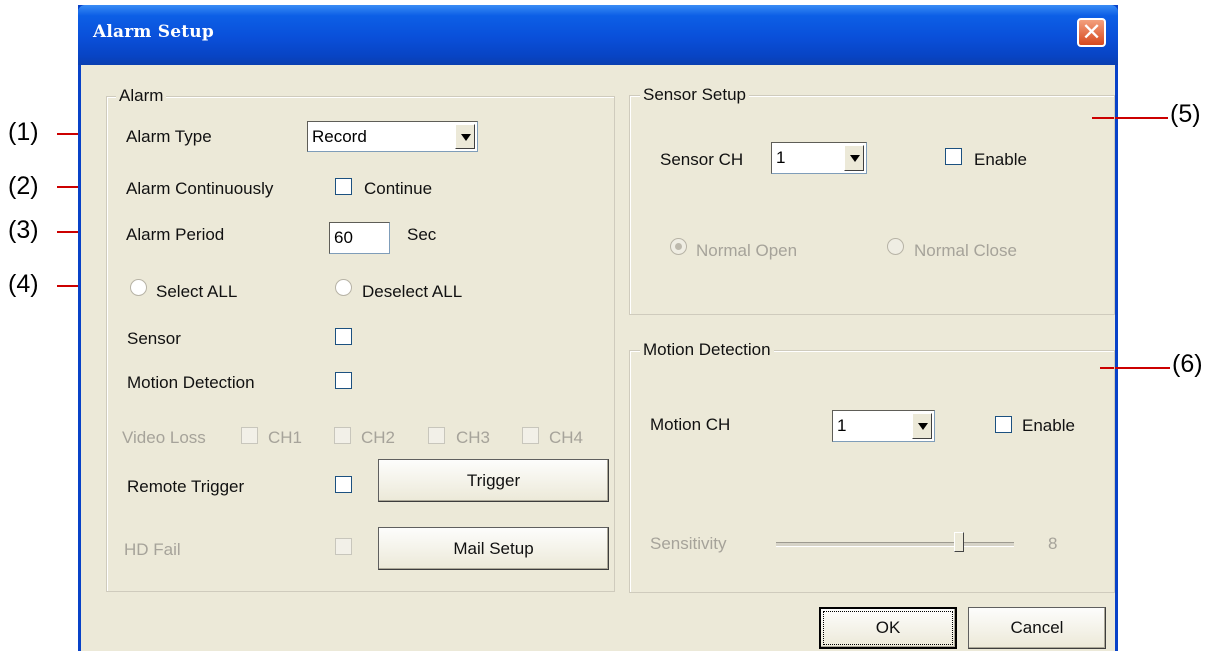  What do you see at coordinates (23, 230) in the screenshot?
I see `callout-3: (3)` at bounding box center [23, 230].